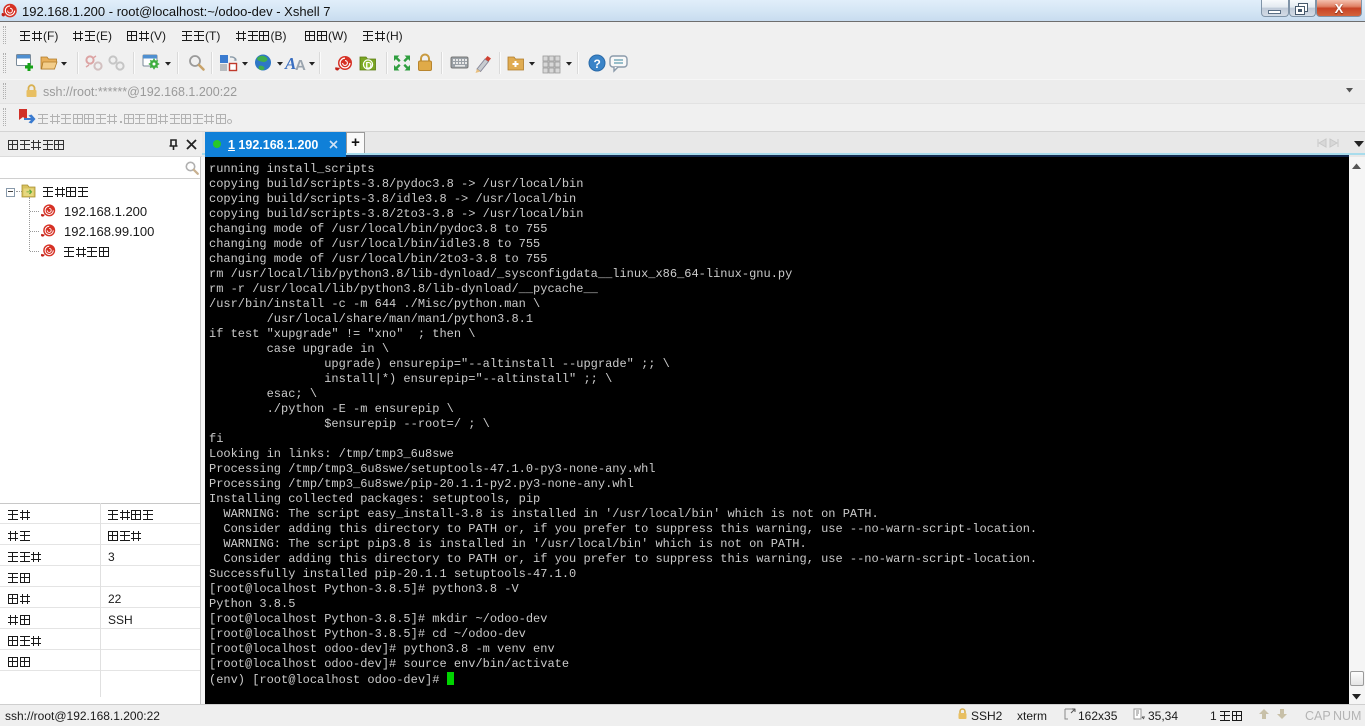 The image size is (1365, 726). I want to click on svg-text: A, so click(300, 65).